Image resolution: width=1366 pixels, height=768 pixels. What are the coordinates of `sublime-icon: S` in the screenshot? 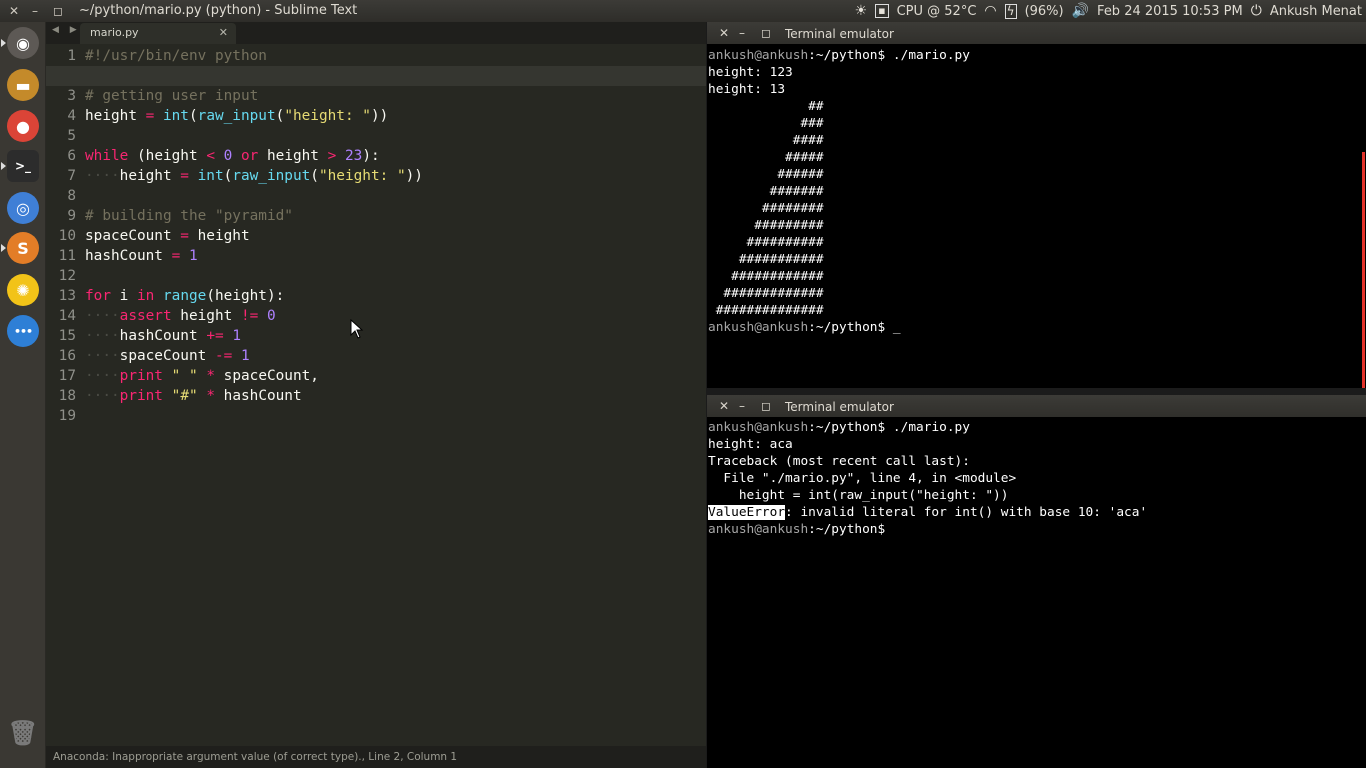 It's located at (23, 248).